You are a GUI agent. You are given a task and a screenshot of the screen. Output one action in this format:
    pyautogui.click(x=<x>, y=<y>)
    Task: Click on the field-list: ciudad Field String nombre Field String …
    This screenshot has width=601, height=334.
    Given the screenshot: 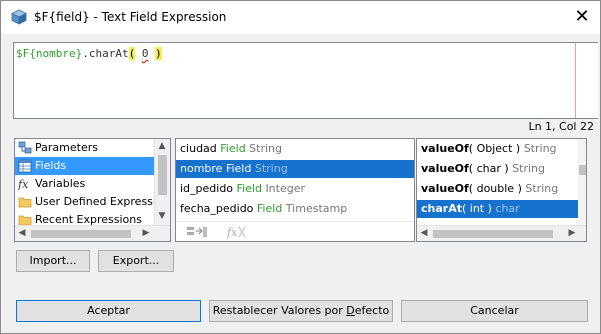 What is the action you would take?
    pyautogui.click(x=295, y=190)
    